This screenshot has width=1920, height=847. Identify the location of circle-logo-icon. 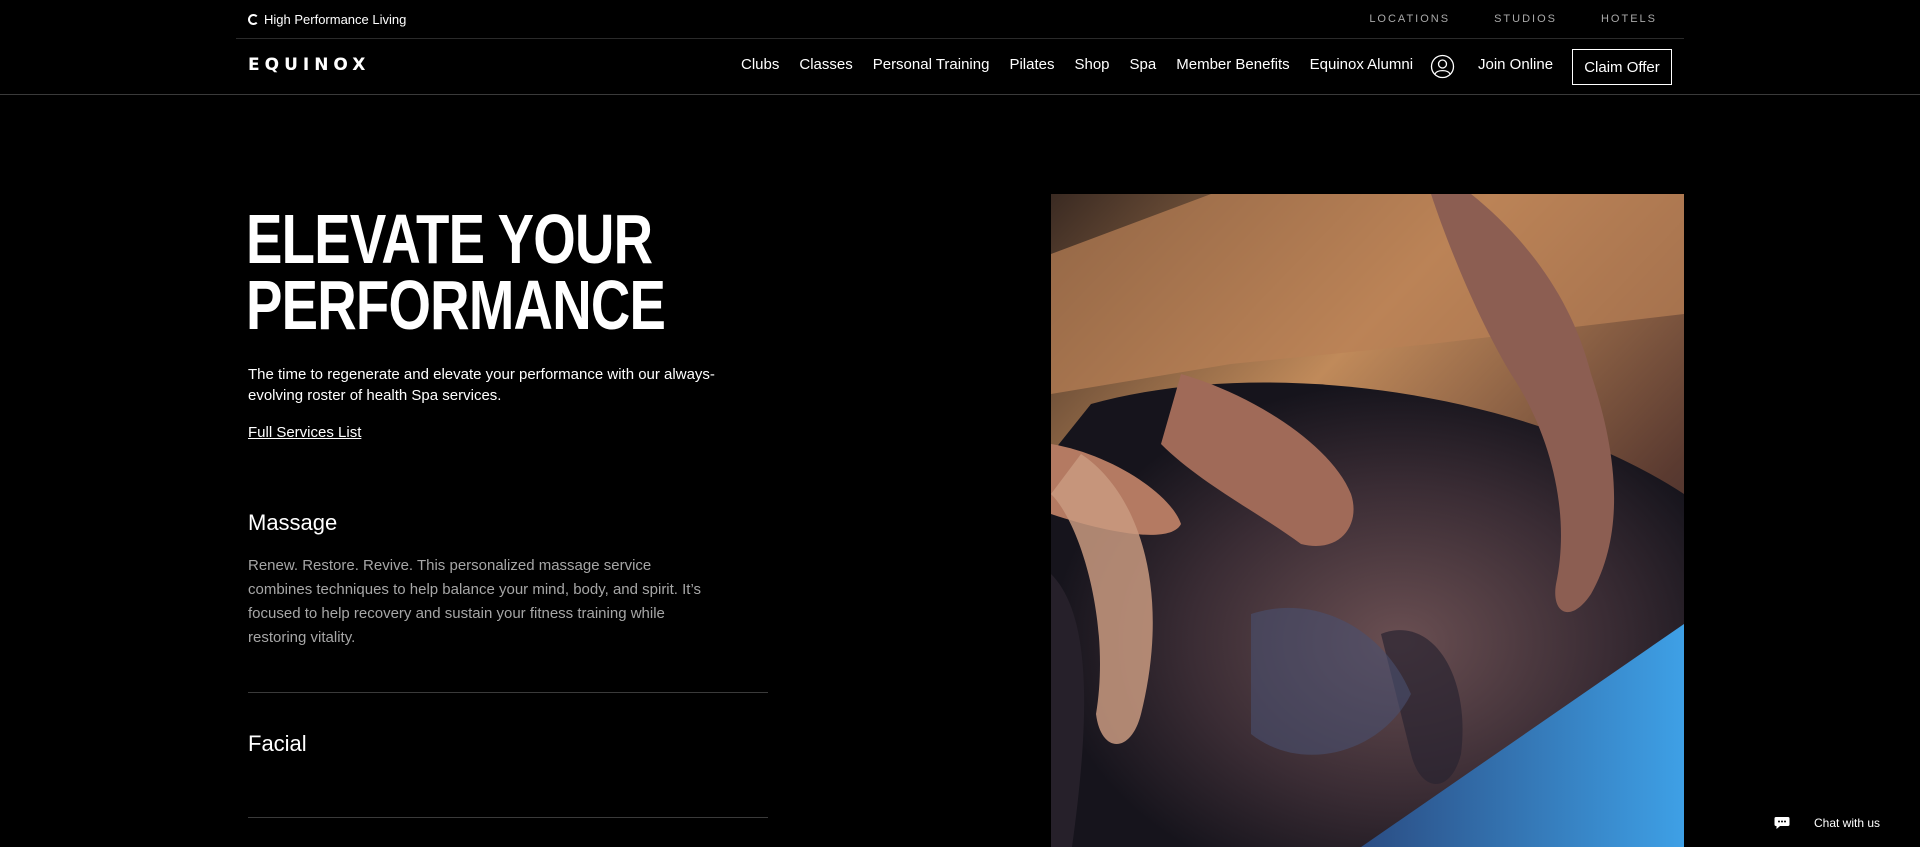
(253, 19).